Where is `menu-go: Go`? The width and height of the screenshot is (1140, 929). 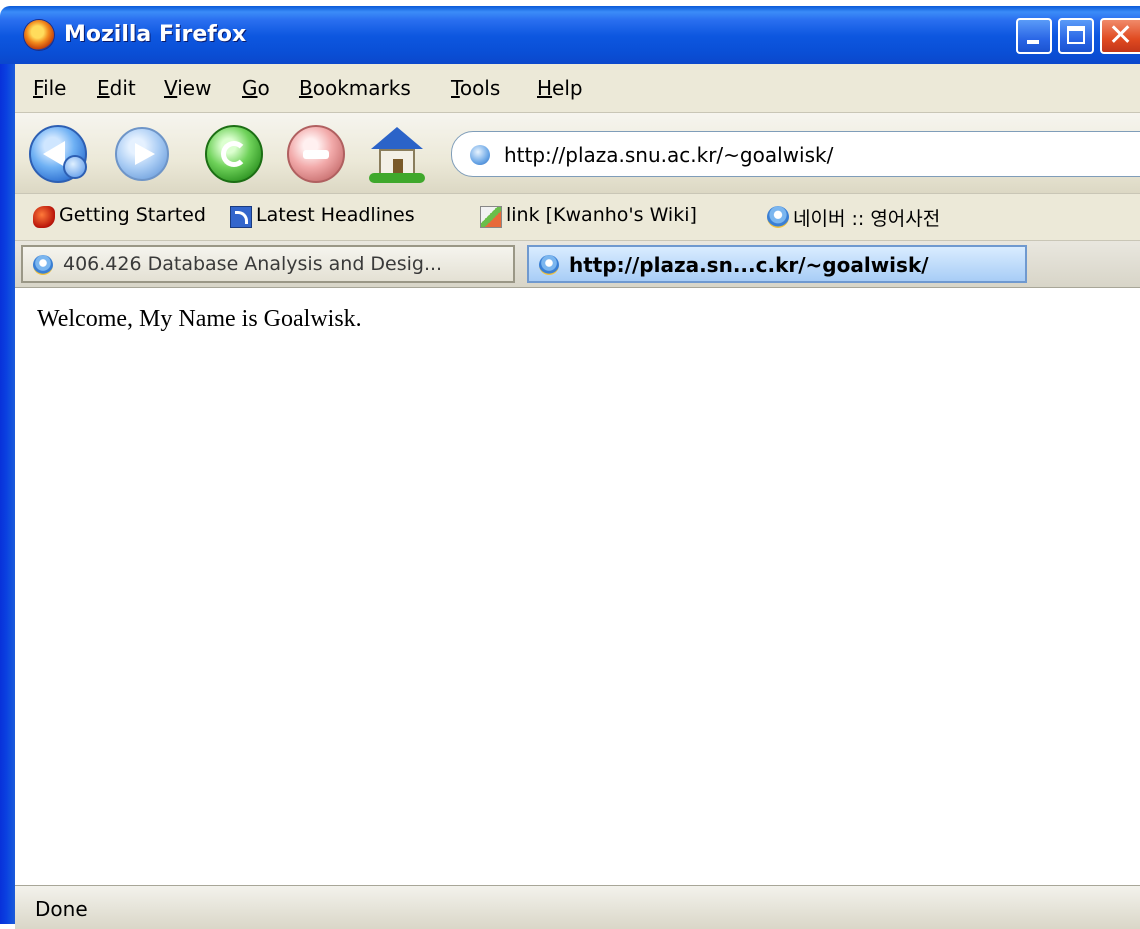
menu-go: Go is located at coordinates (256, 88).